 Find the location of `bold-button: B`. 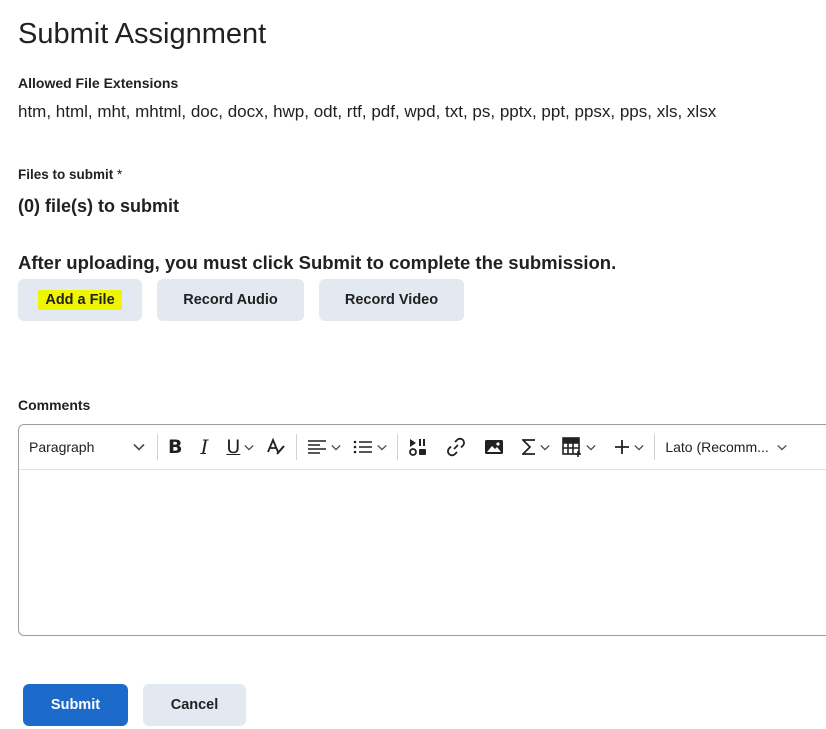

bold-button: B is located at coordinates (175, 447).